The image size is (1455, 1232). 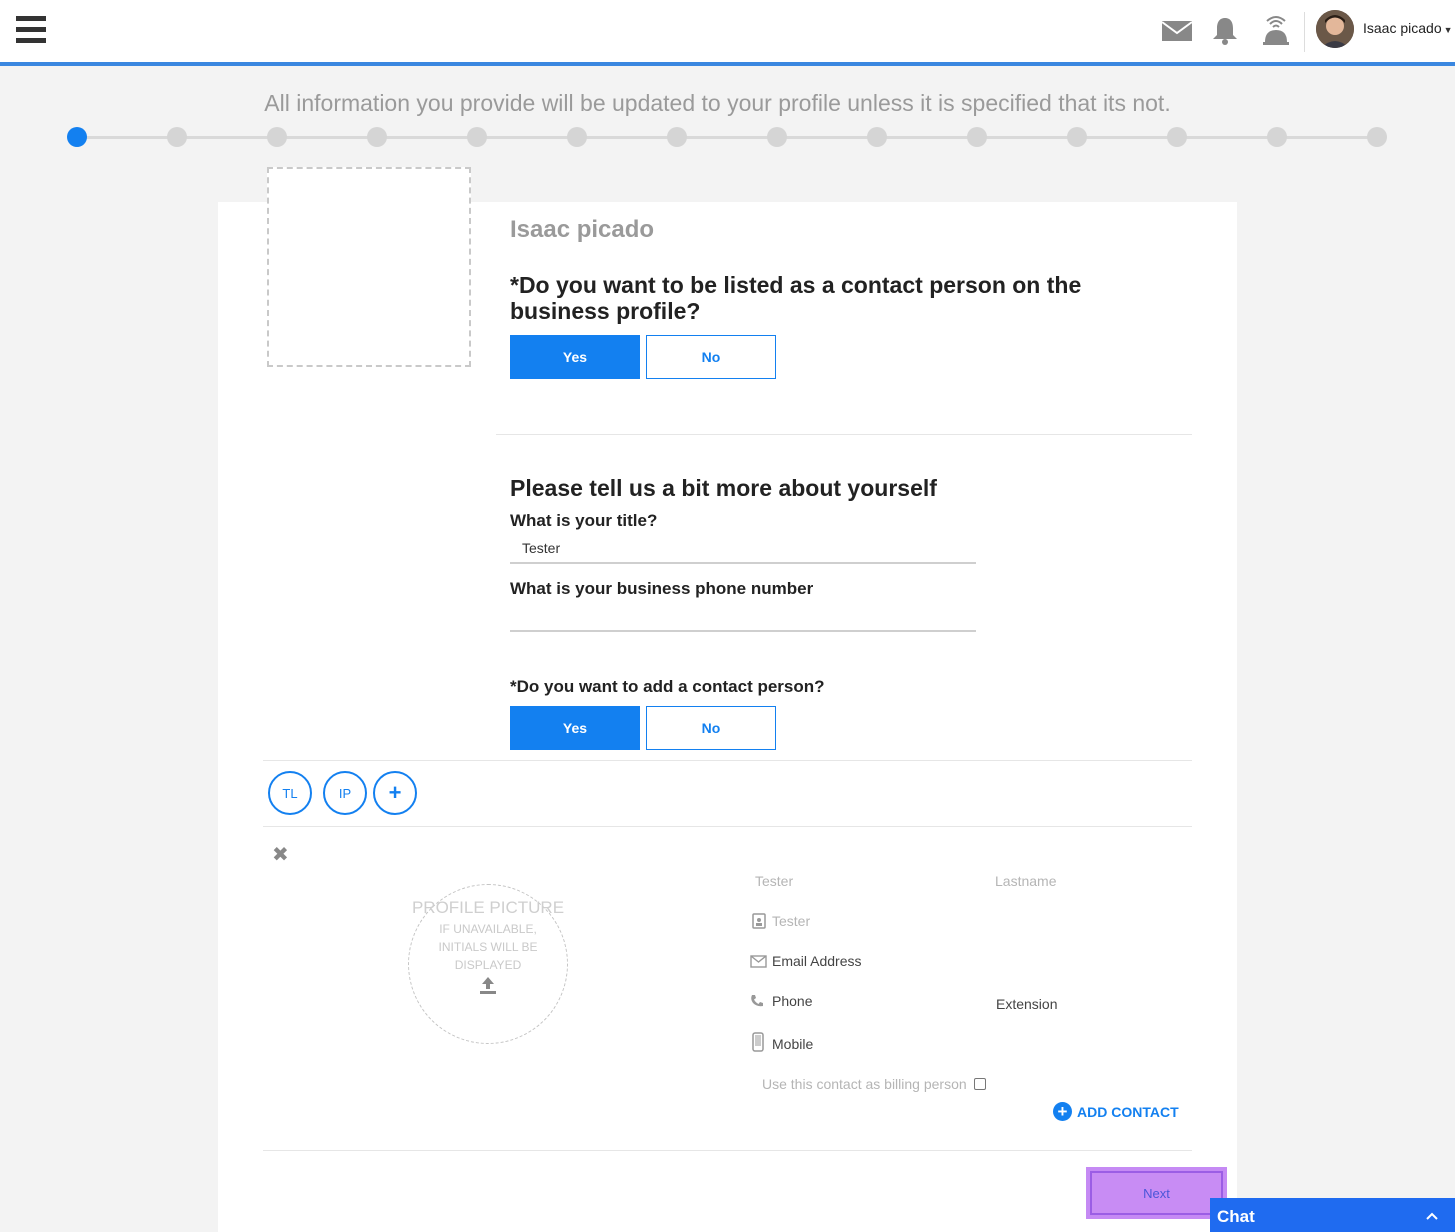 What do you see at coordinates (488, 985) in the screenshot?
I see `upload-icon` at bounding box center [488, 985].